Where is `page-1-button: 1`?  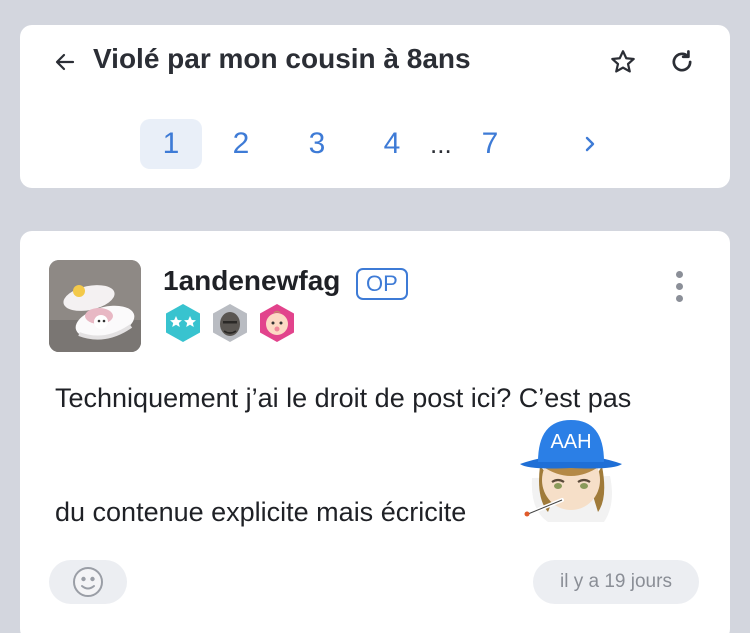
page-1-button: 1 is located at coordinates (171, 144).